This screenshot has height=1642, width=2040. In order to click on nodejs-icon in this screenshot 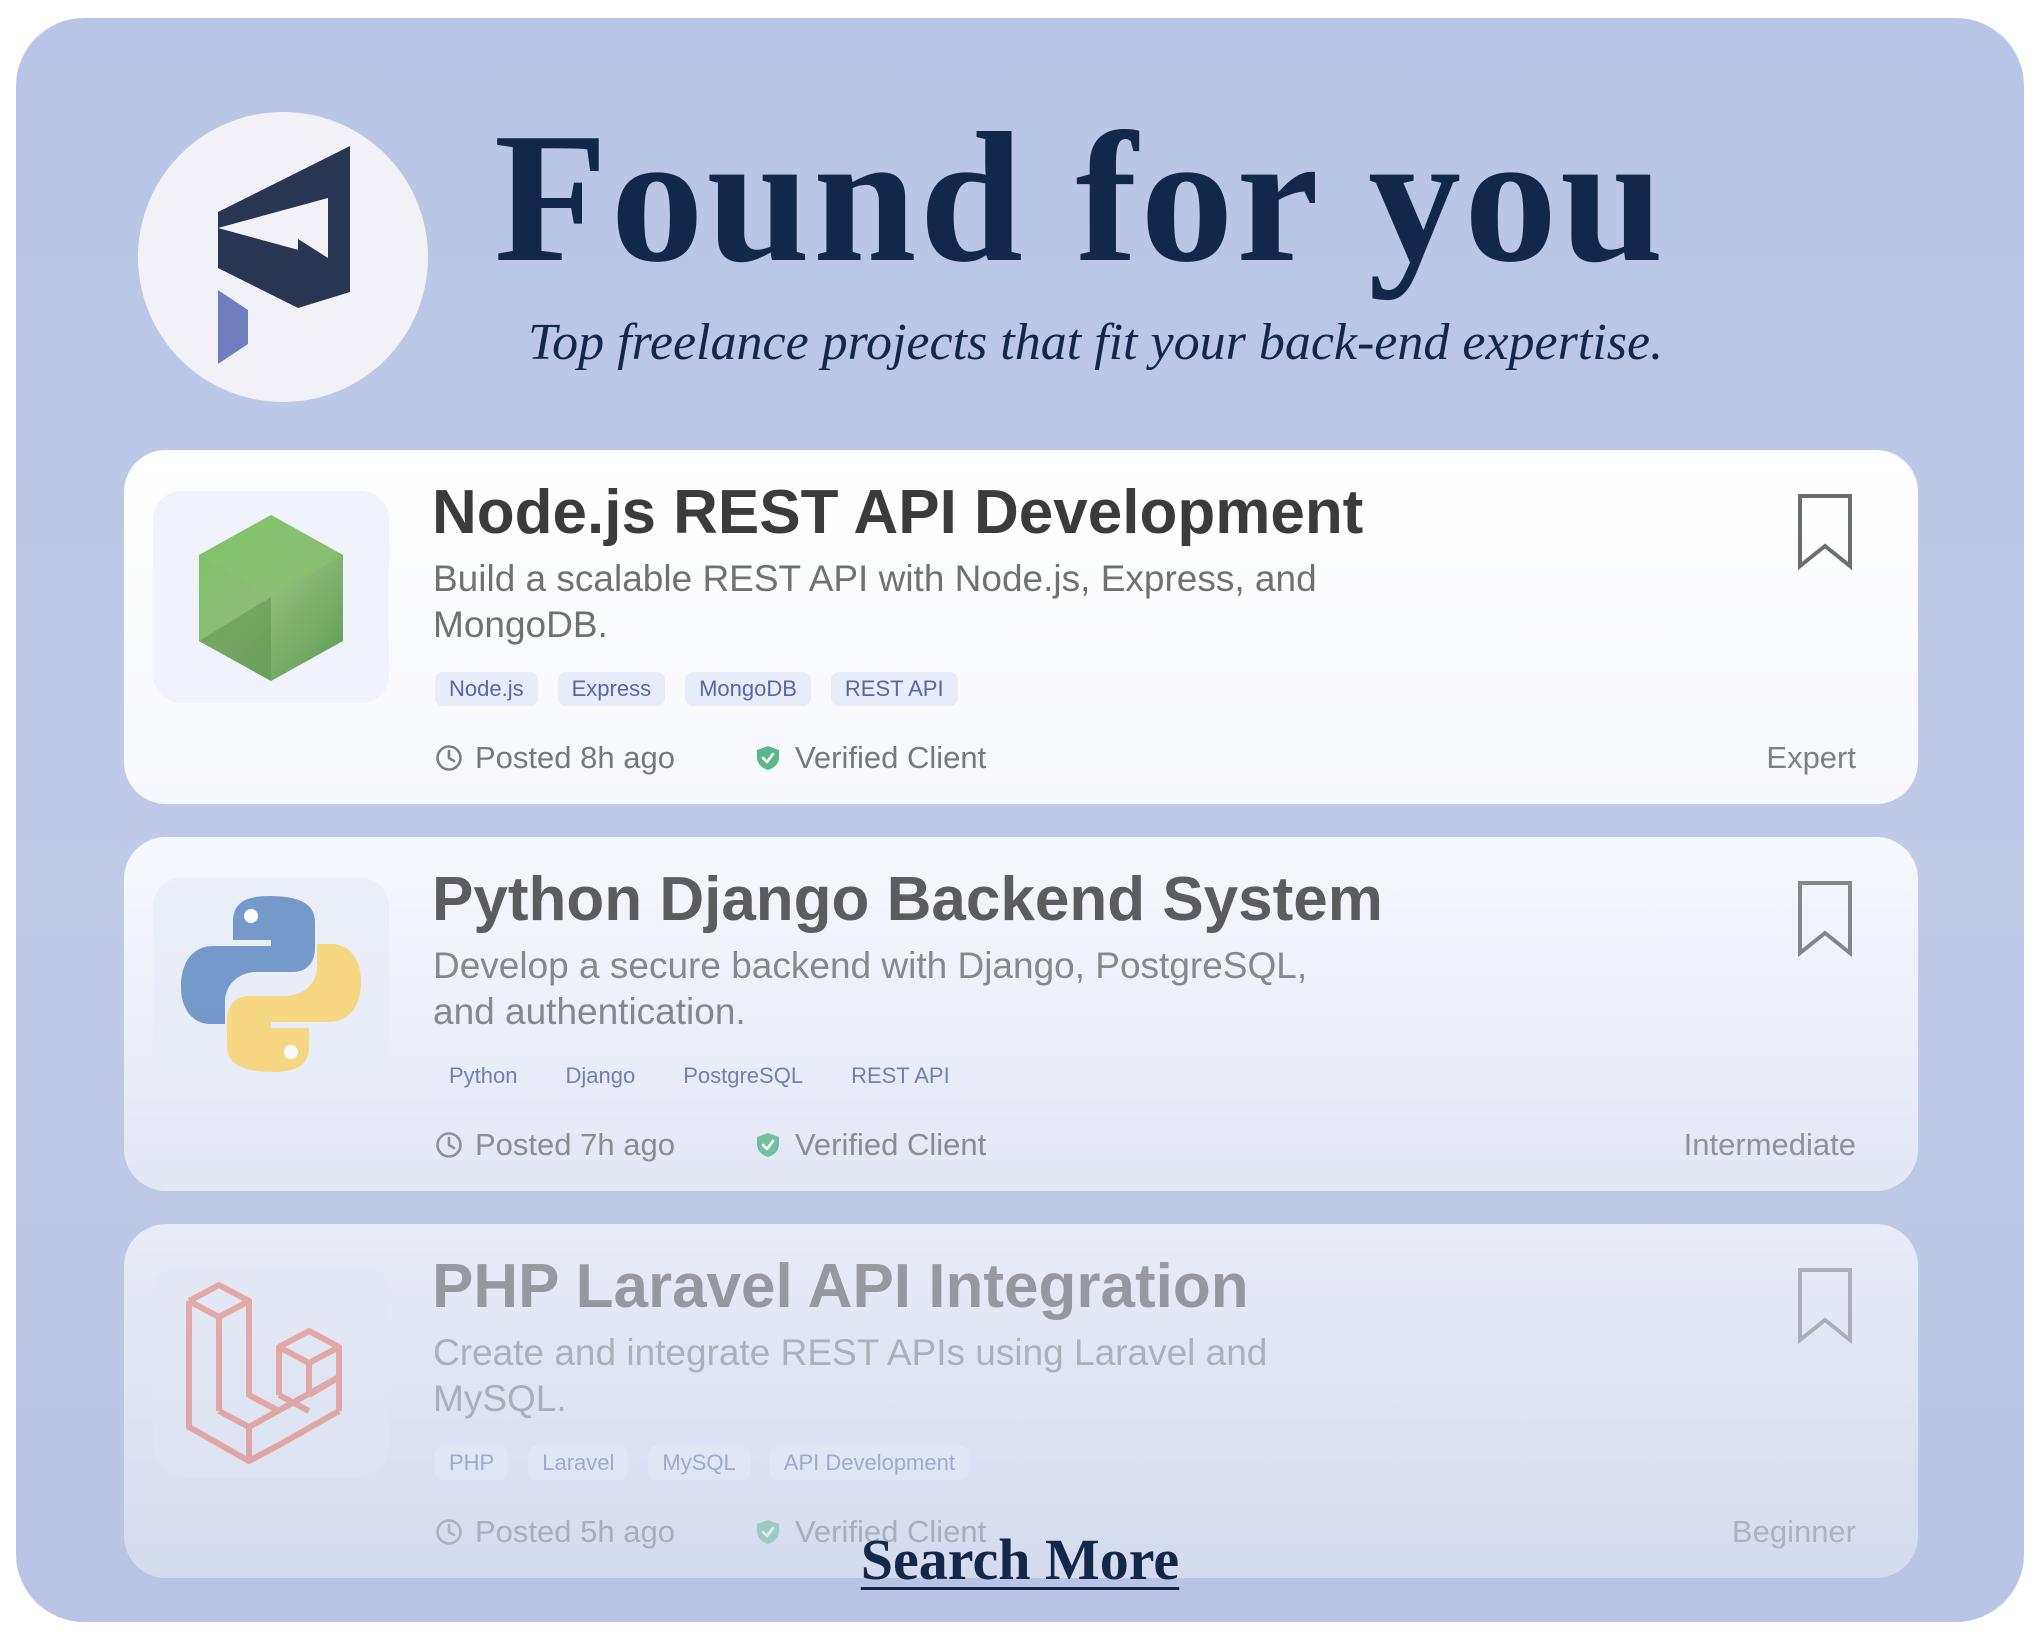, I will do `click(271, 598)`.